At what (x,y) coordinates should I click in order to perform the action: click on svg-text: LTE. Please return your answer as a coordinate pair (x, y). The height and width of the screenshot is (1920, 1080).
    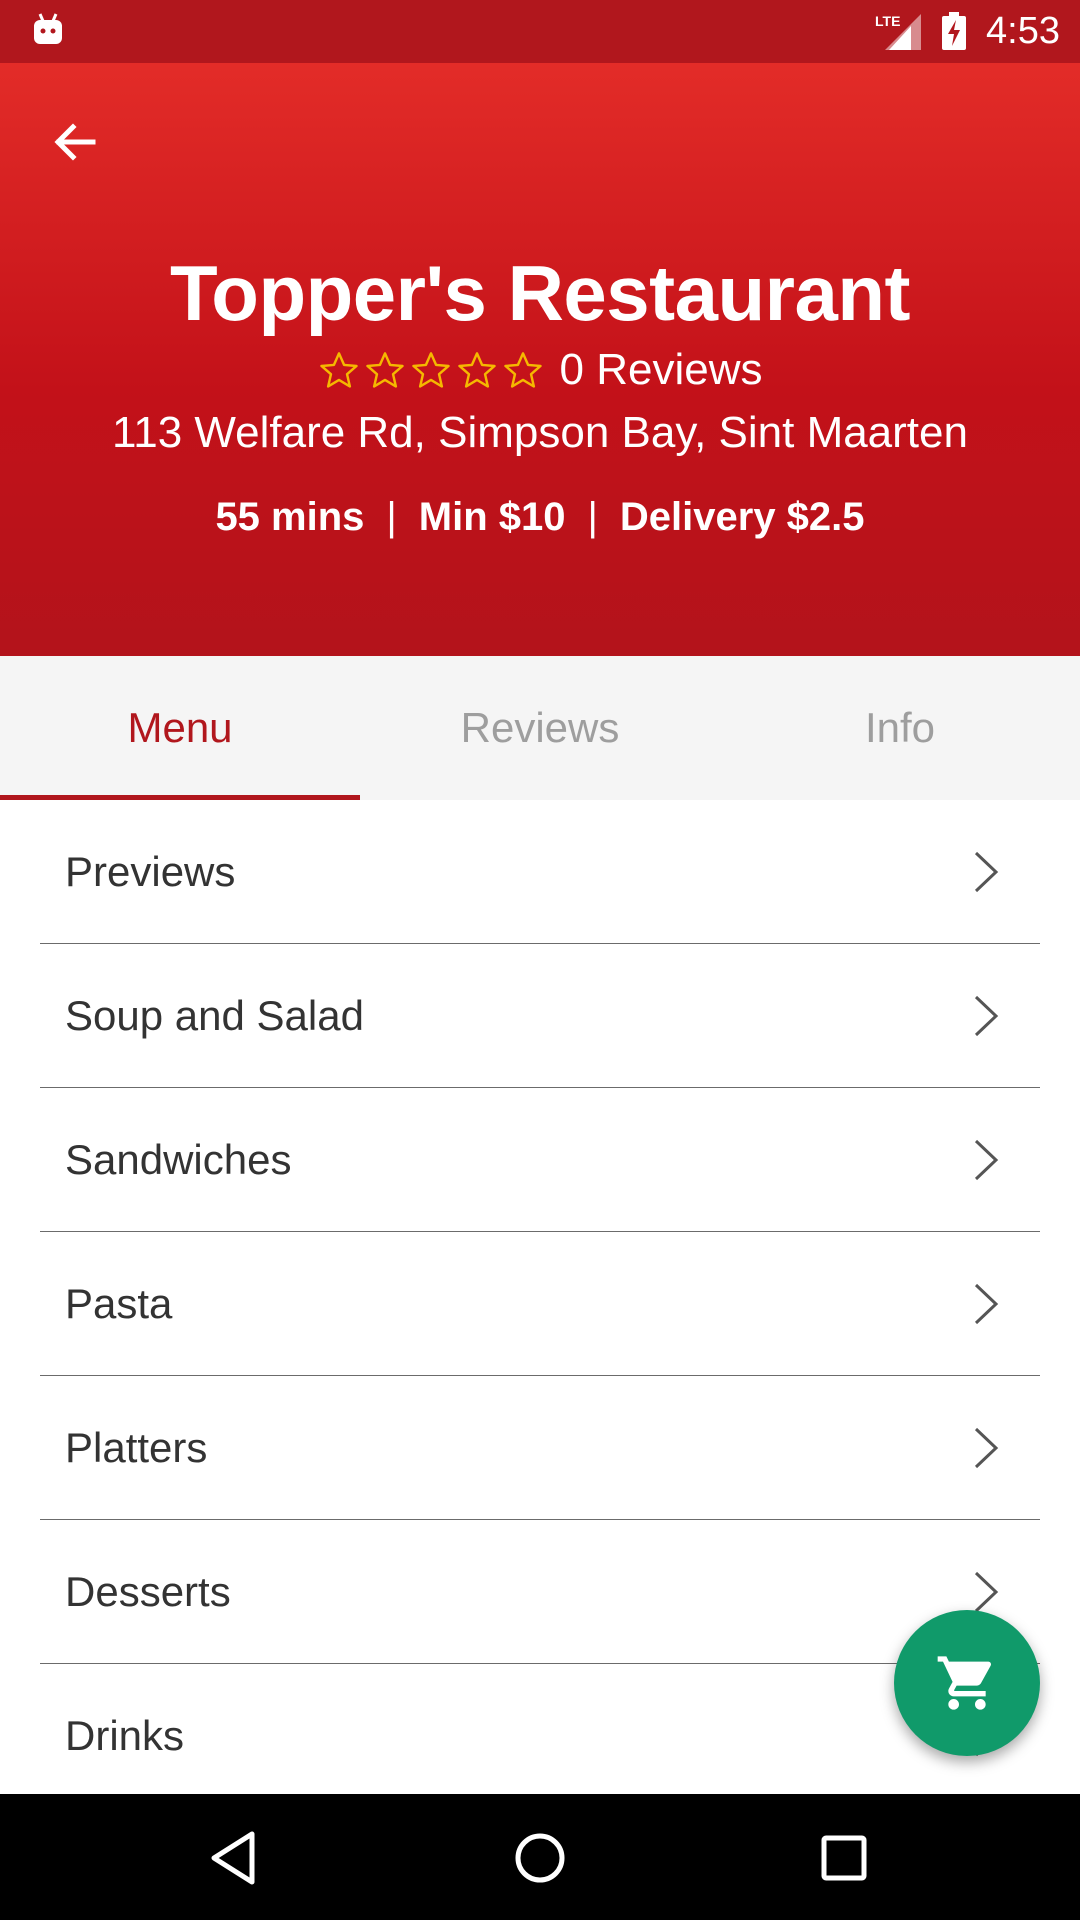
    Looking at the image, I should click on (887, 21).